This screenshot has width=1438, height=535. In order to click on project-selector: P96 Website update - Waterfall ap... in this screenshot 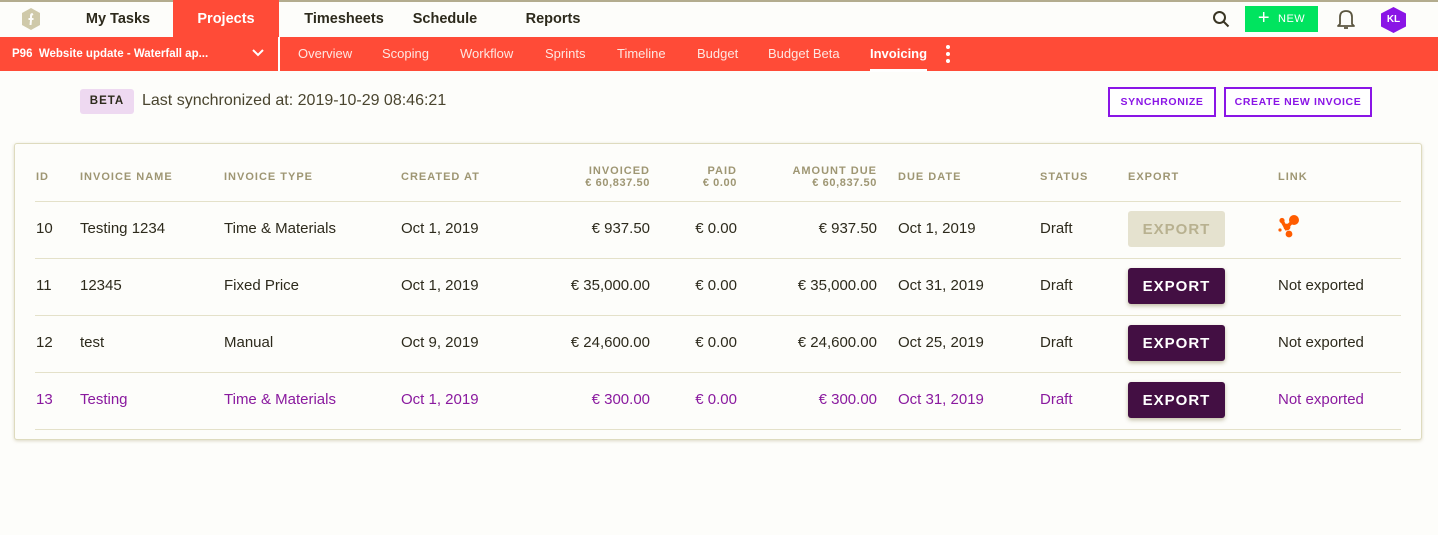, I will do `click(140, 54)`.